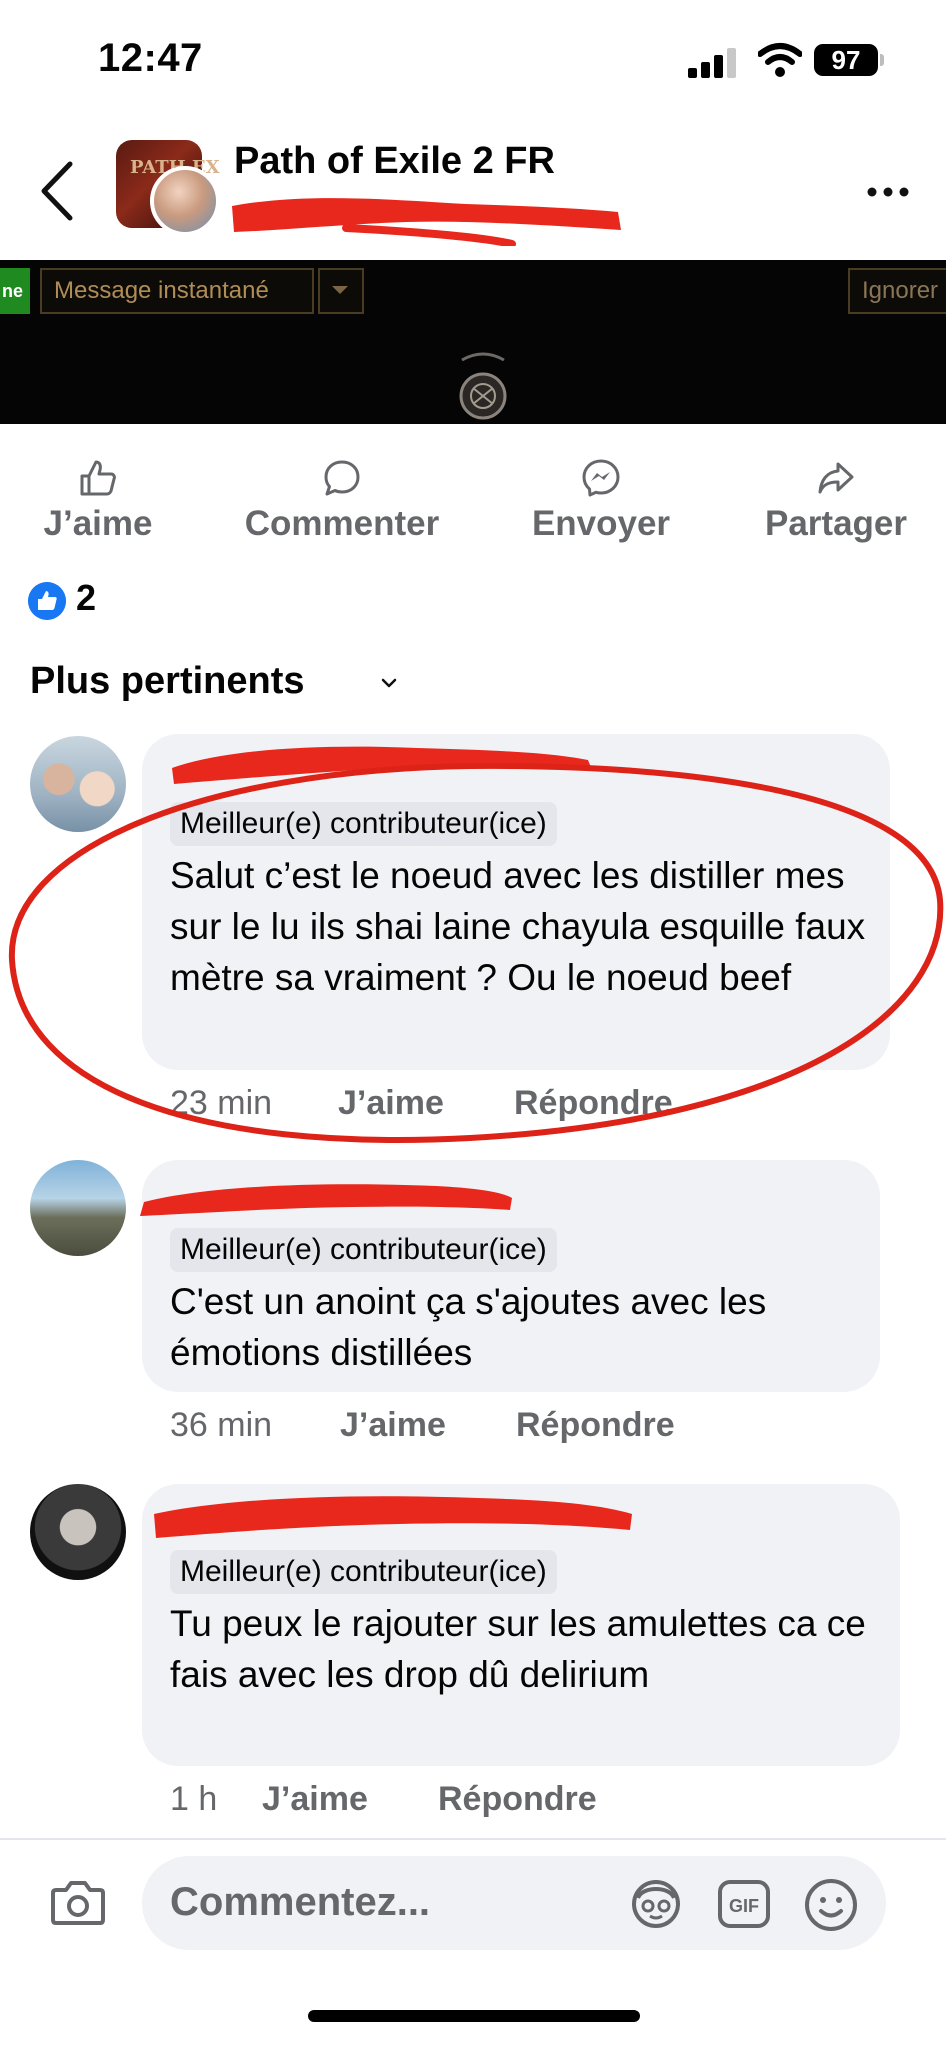 The height and width of the screenshot is (2048, 946). I want to click on messenger-icon, so click(601, 478).